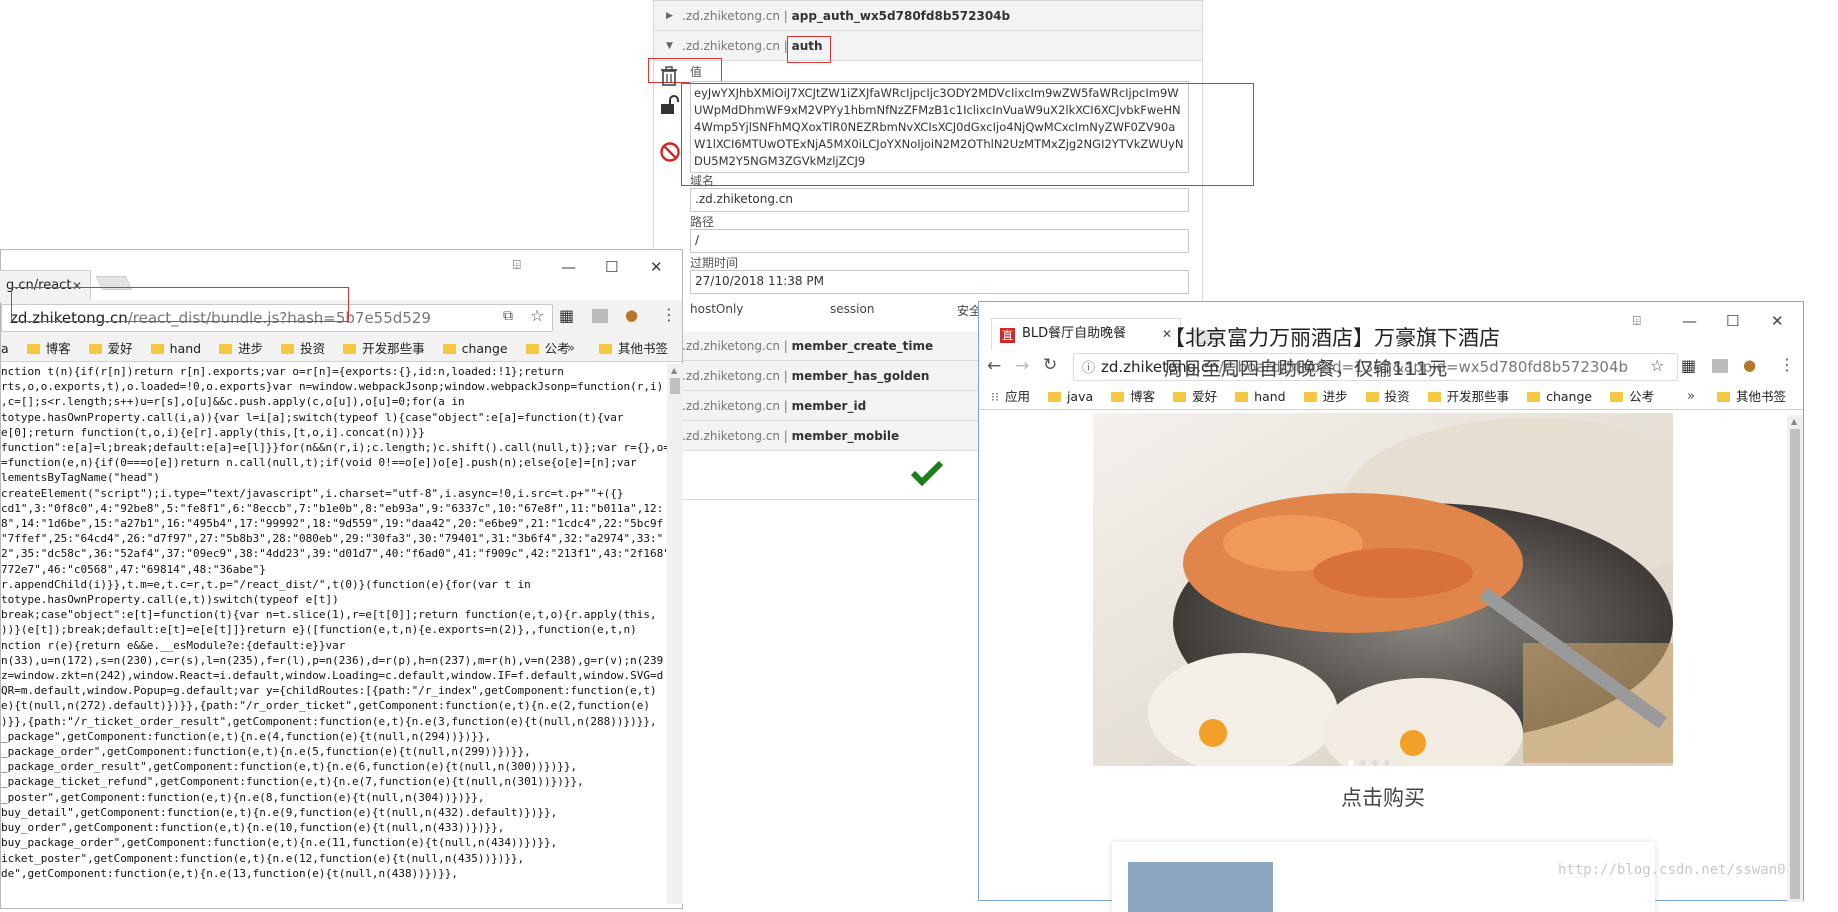 The height and width of the screenshot is (912, 1838). Describe the element at coordinates (1022, 366) in the screenshot. I see `forward-arrow-icon: →` at that location.